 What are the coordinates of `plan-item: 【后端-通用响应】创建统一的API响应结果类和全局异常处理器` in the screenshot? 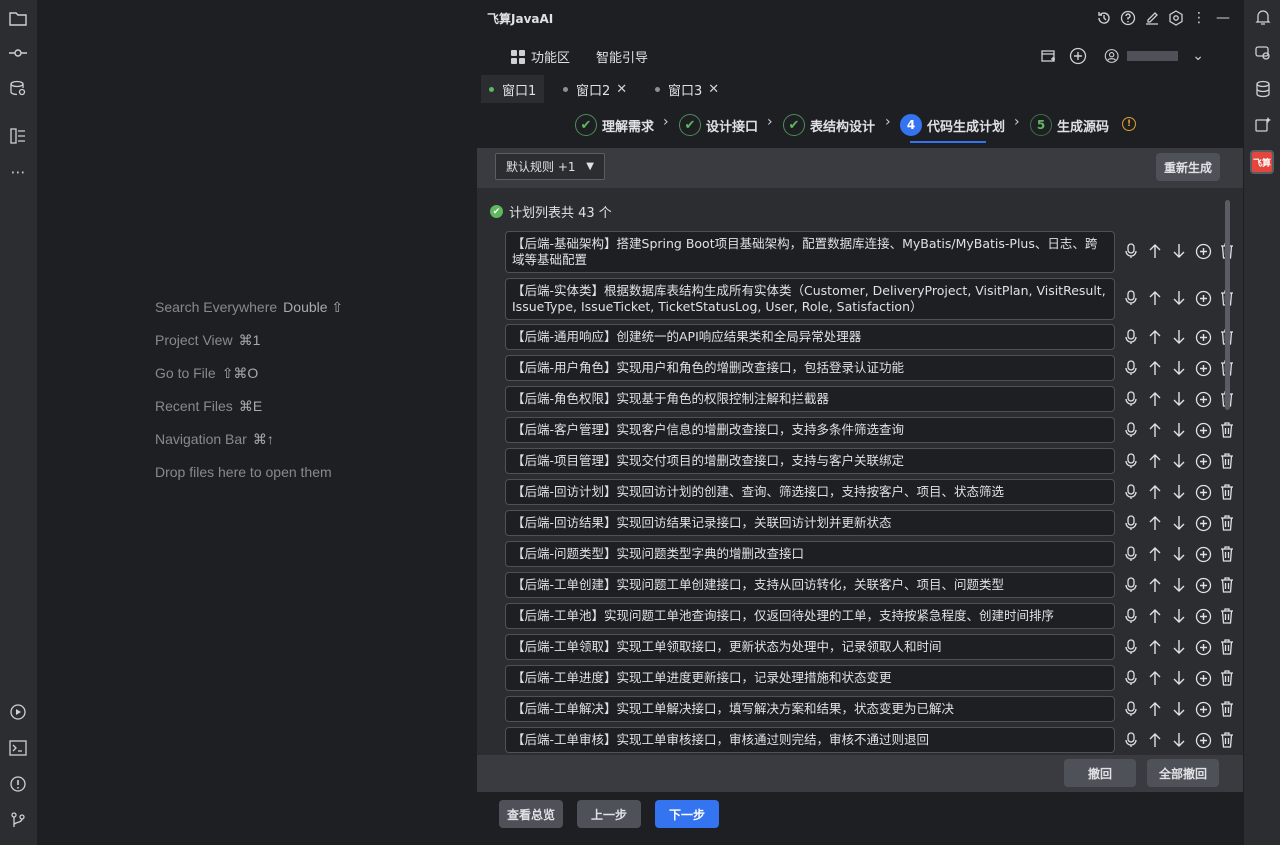 It's located at (810, 337).